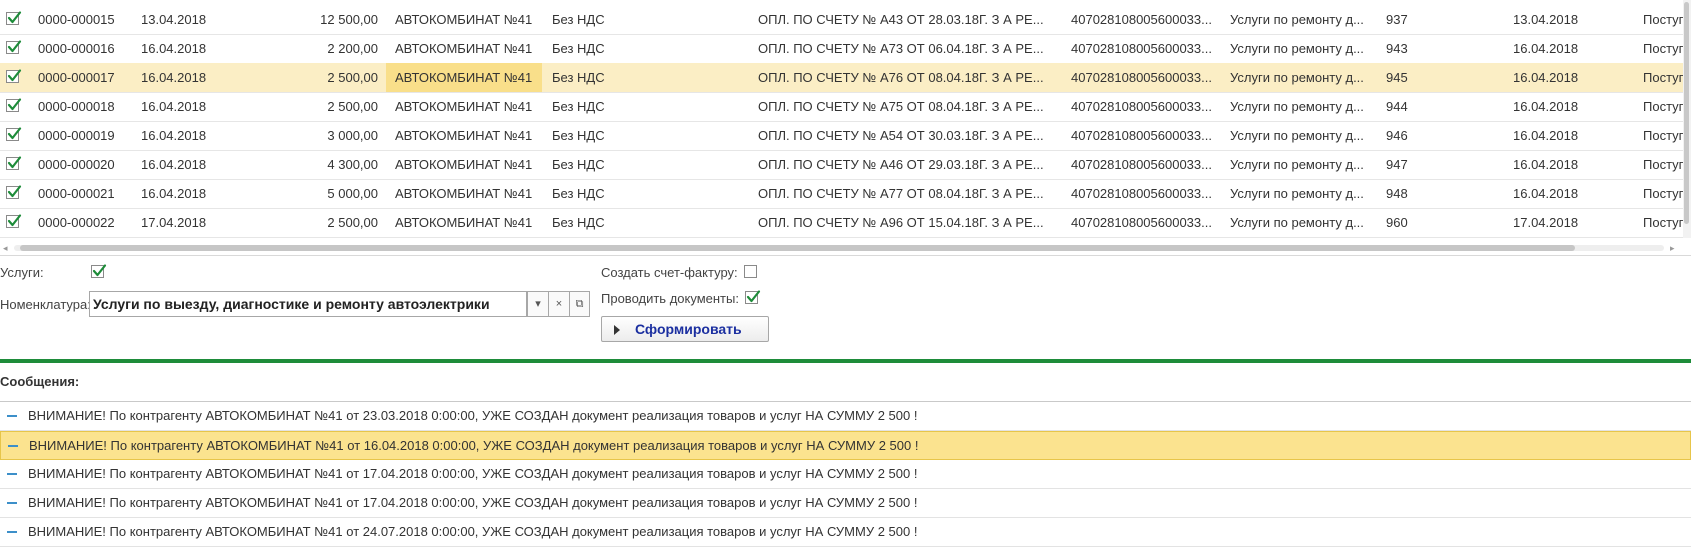 The image size is (1691, 550). I want to click on nomenclature-field, so click(308, 304).